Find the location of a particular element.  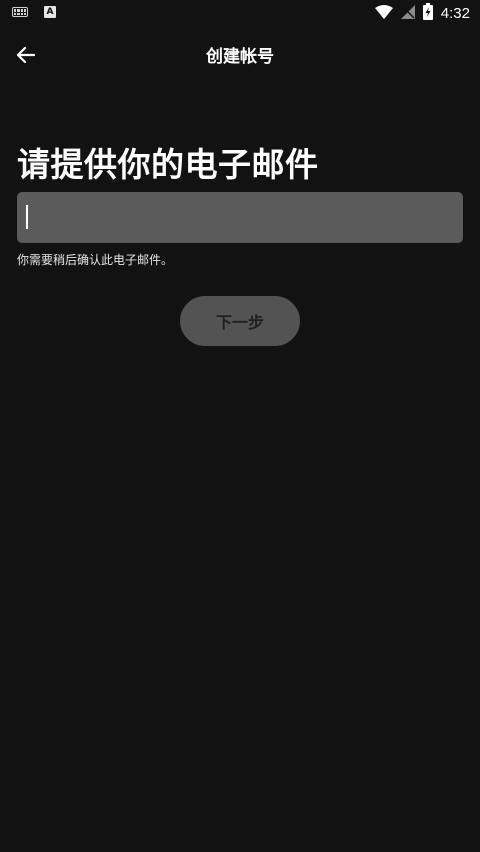

status-right: 4:32 is located at coordinates (422, 13).